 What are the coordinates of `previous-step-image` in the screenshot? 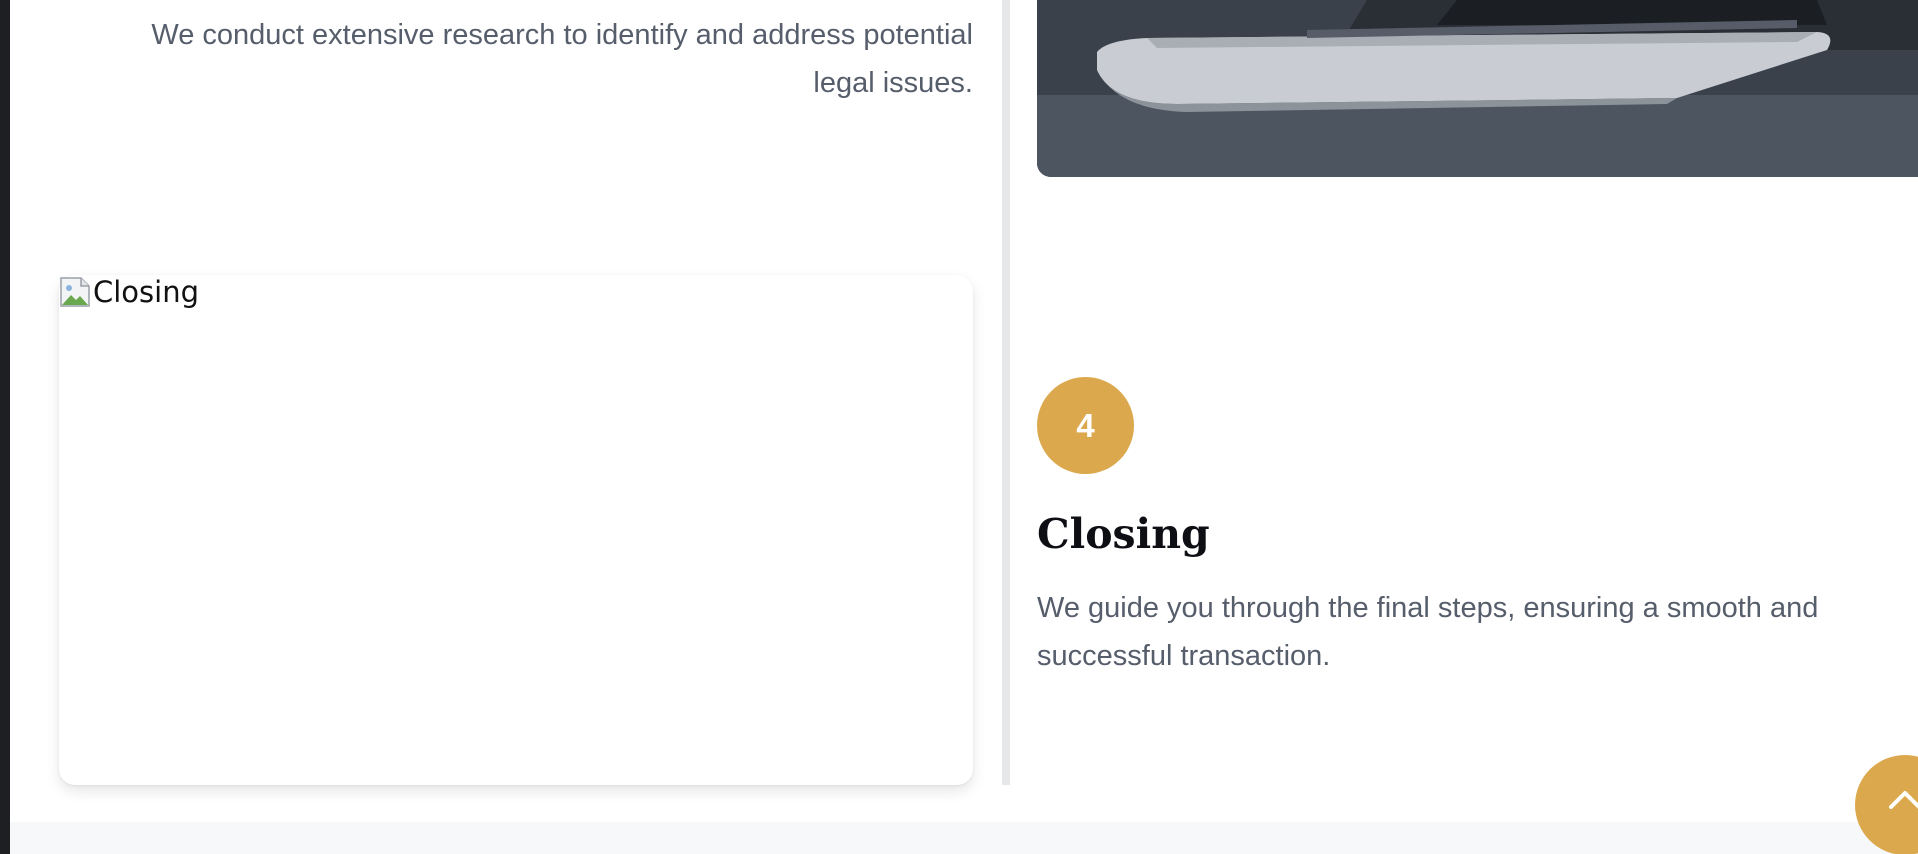 It's located at (1477, 88).